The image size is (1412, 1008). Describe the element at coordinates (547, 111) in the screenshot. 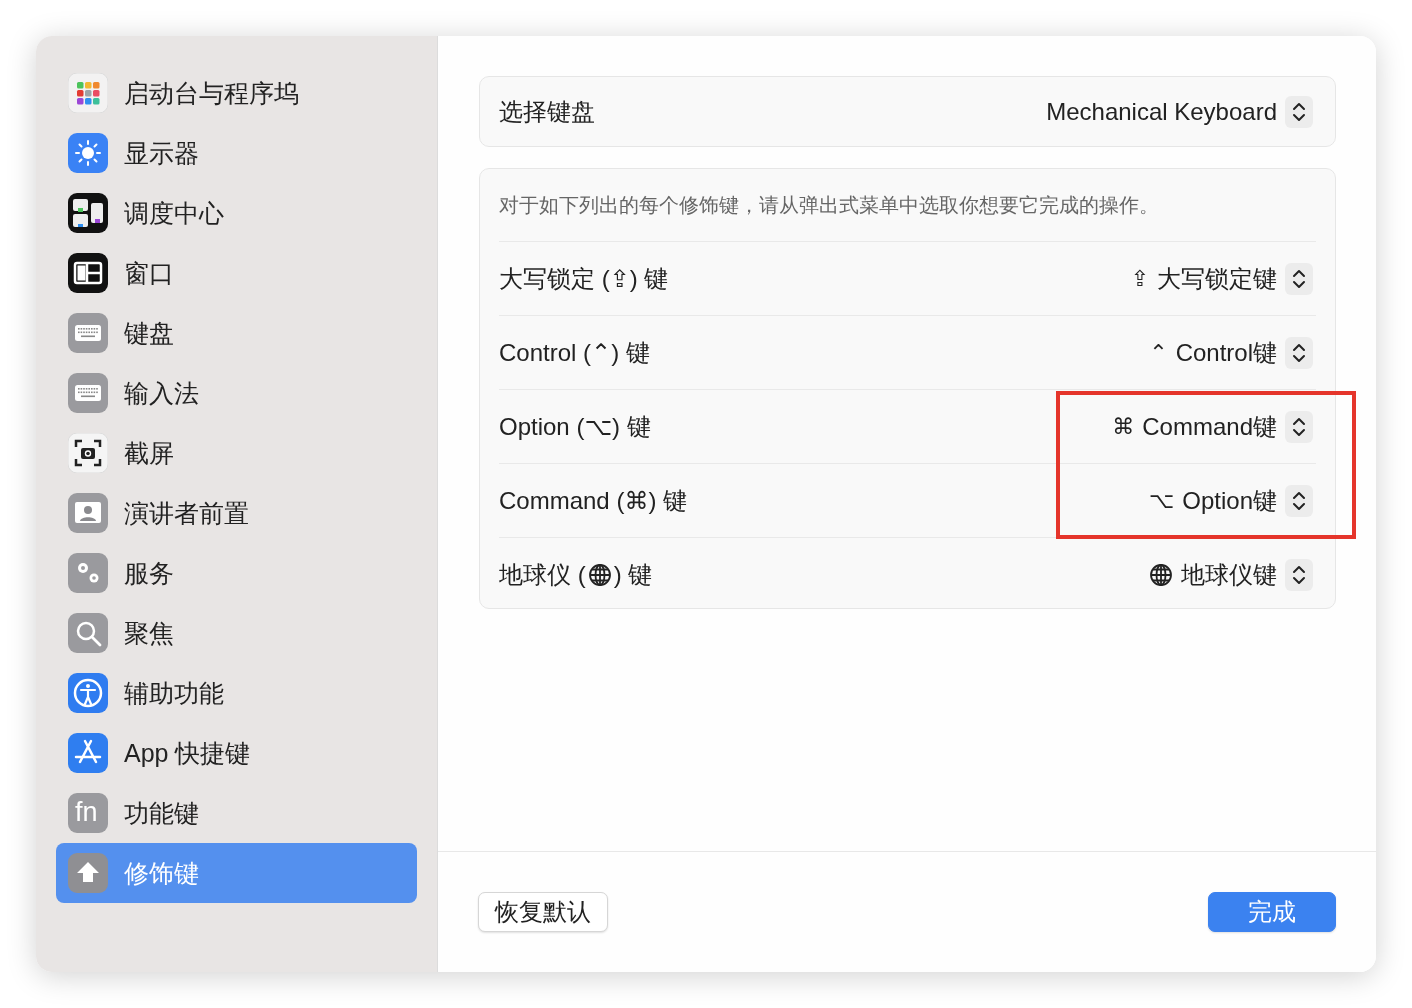

I see `setting-label: 选择键盘` at that location.